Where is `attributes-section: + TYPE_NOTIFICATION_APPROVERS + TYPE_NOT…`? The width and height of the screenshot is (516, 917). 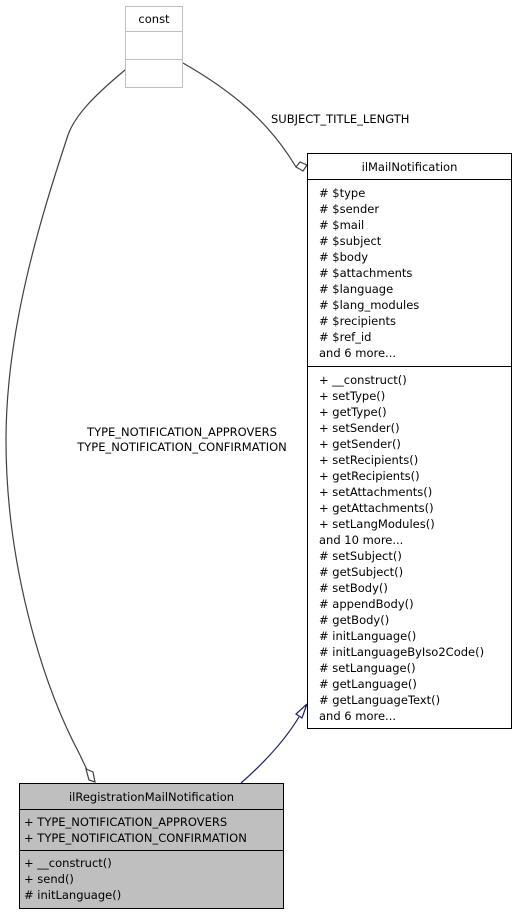 attributes-section: + TYPE_NOTIFICATION_APPROVERS + TYPE_NOT… is located at coordinates (151, 830).